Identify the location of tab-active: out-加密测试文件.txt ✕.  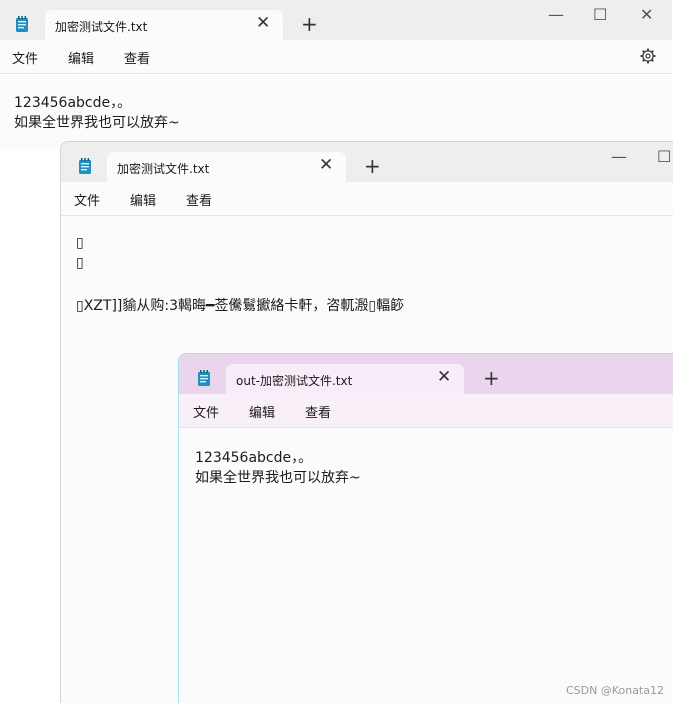
(331, 379).